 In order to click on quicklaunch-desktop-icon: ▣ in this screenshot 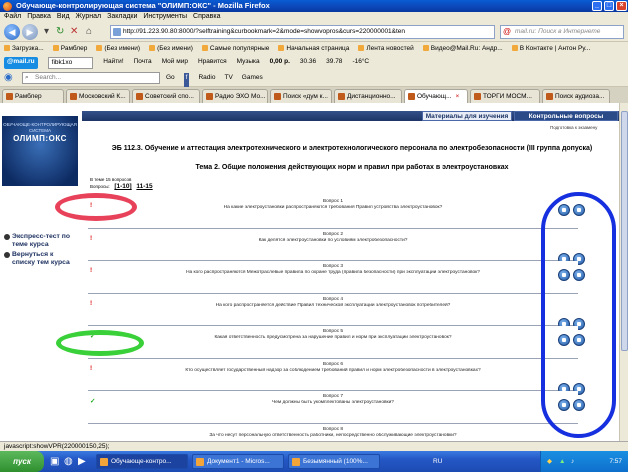, I will do `click(54, 462)`.